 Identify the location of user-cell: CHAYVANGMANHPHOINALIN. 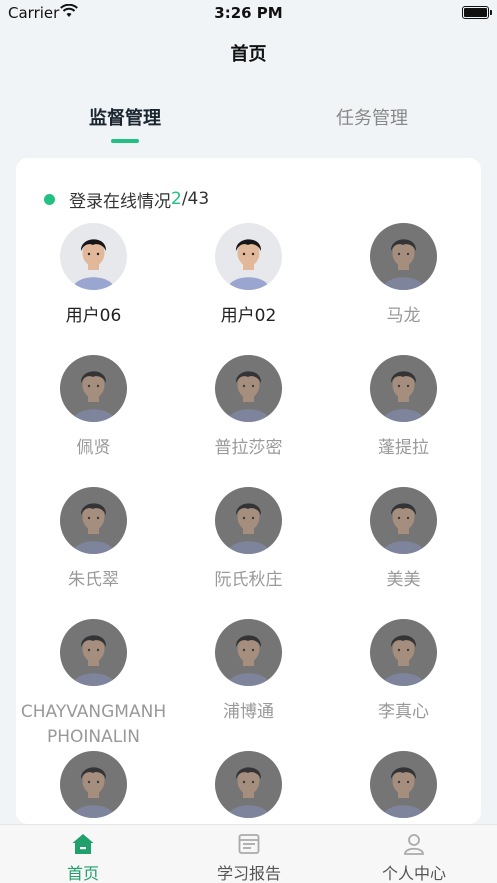
(93, 684).